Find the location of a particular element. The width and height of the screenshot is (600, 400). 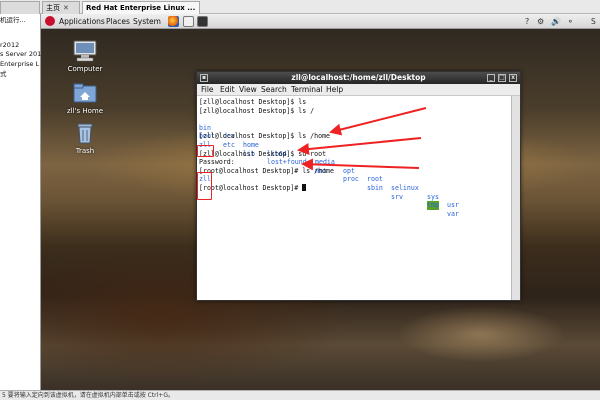

host-tab-bar: 主页✕ Red Hat Enterprise Linux ...✕ is located at coordinates (300, 7).